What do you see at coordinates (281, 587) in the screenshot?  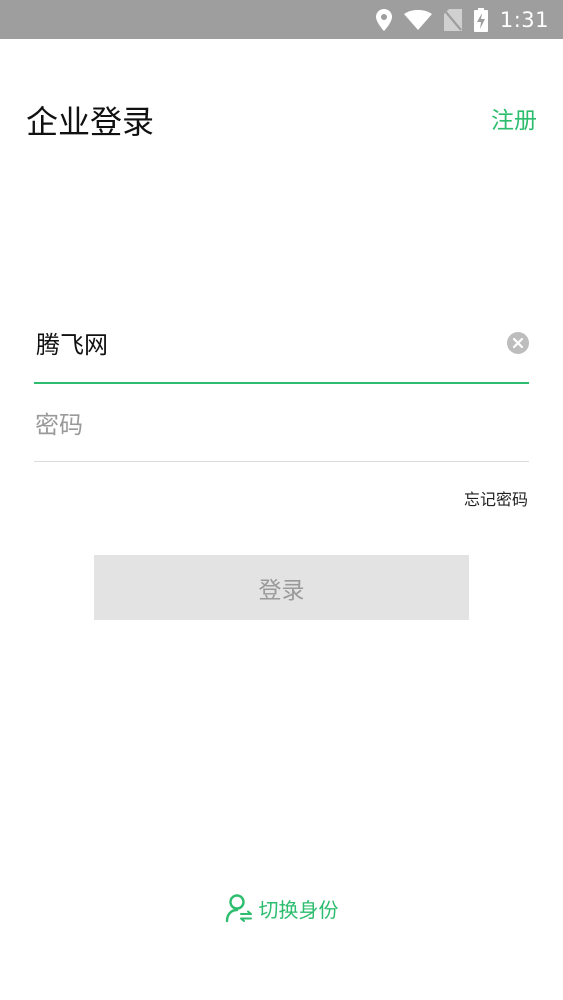 I see `login-button: 登录` at bounding box center [281, 587].